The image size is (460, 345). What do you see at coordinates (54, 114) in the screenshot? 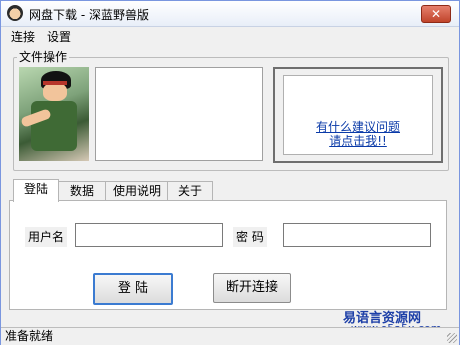
I see `character-avatar-image` at bounding box center [54, 114].